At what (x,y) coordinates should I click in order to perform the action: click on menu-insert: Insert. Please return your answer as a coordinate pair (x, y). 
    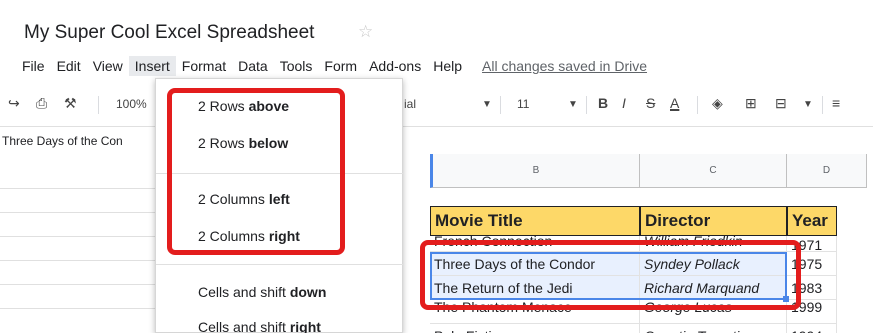
    Looking at the image, I should click on (152, 66).